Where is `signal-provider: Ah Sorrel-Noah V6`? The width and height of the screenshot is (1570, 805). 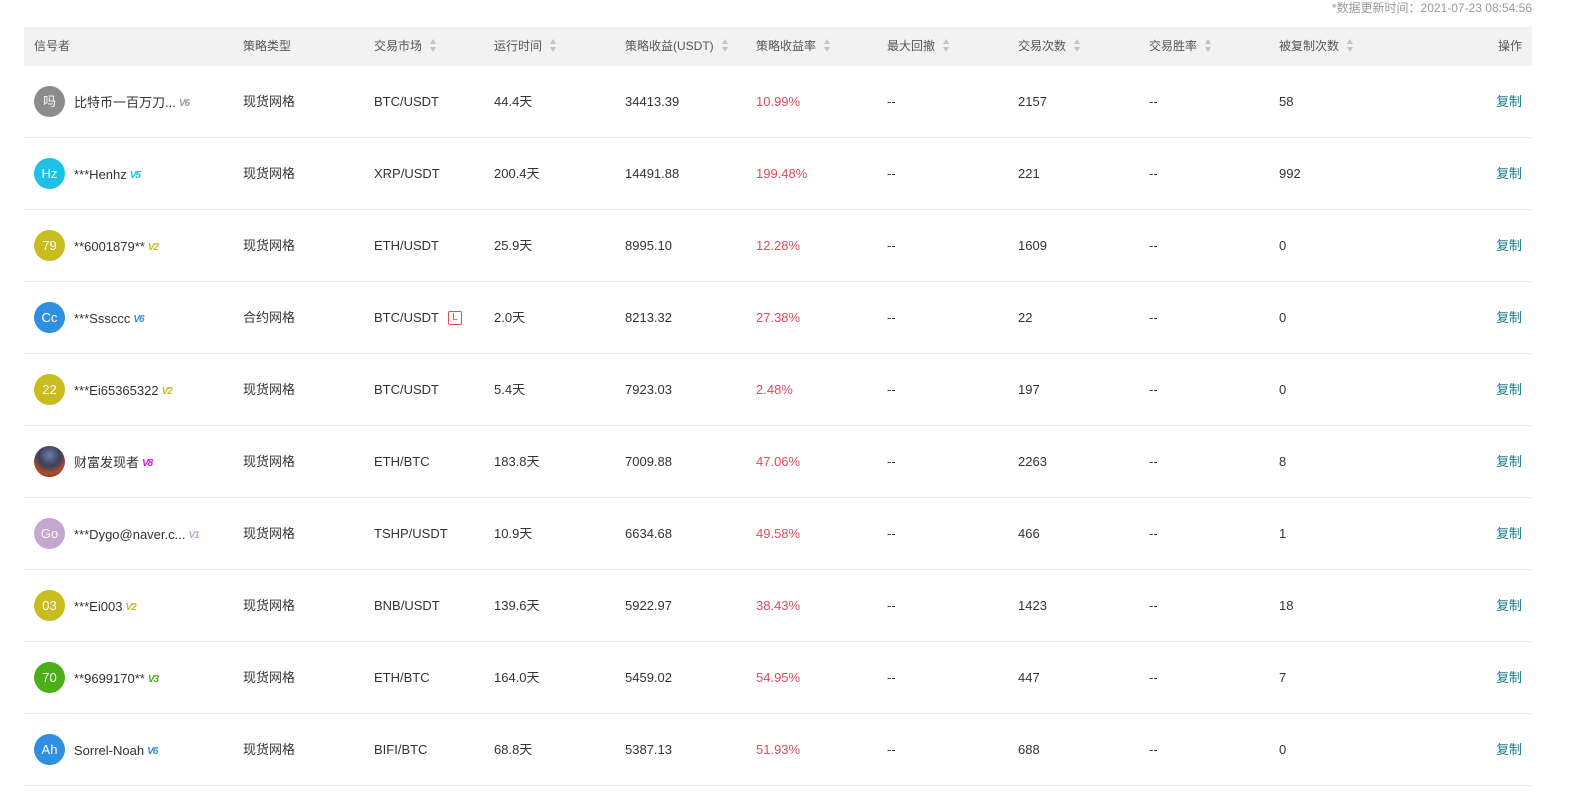 signal-provider: Ah Sorrel-Noah V6 is located at coordinates (96, 749).